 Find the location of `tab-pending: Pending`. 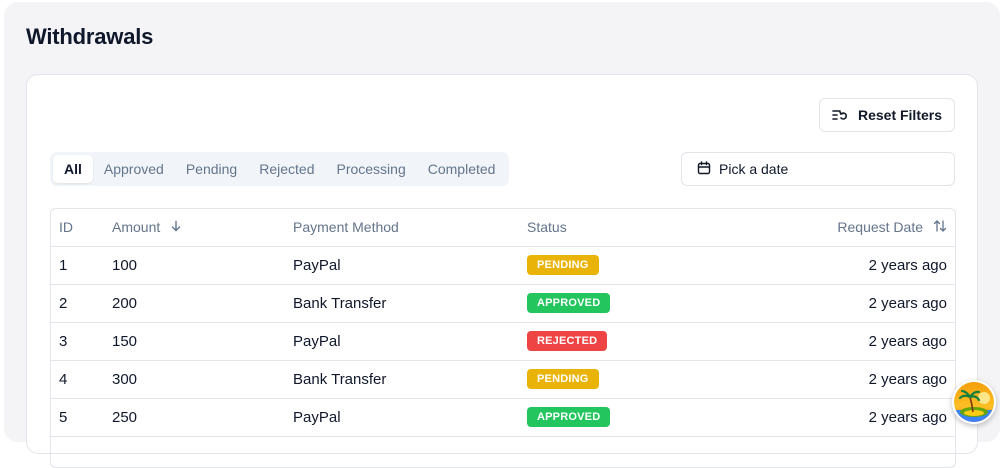

tab-pending: Pending is located at coordinates (211, 169).